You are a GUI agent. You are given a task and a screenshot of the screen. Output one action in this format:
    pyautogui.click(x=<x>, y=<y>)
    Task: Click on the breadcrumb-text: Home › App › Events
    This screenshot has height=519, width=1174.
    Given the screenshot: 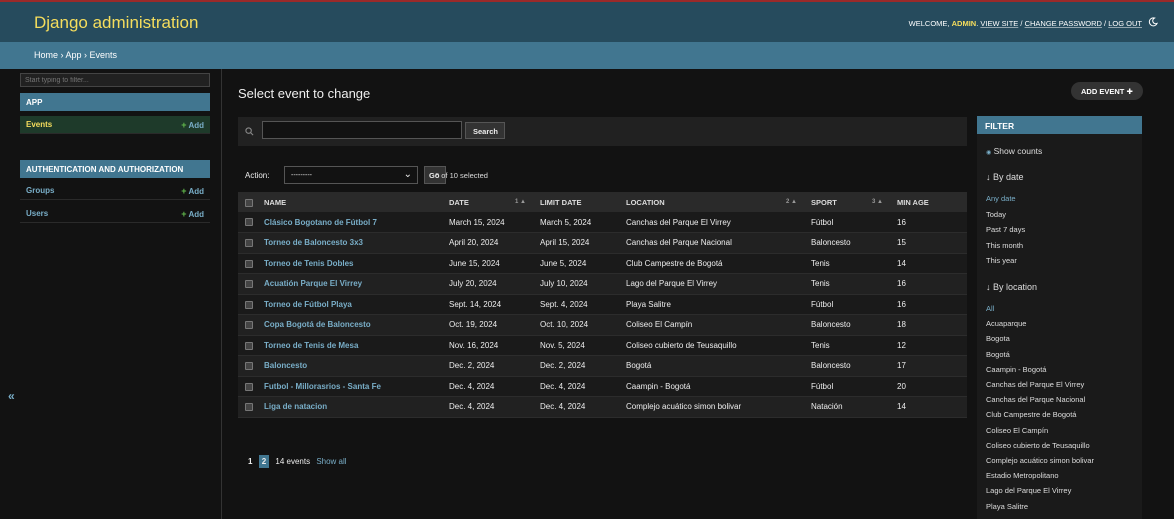 What is the action you would take?
    pyautogui.click(x=75, y=55)
    